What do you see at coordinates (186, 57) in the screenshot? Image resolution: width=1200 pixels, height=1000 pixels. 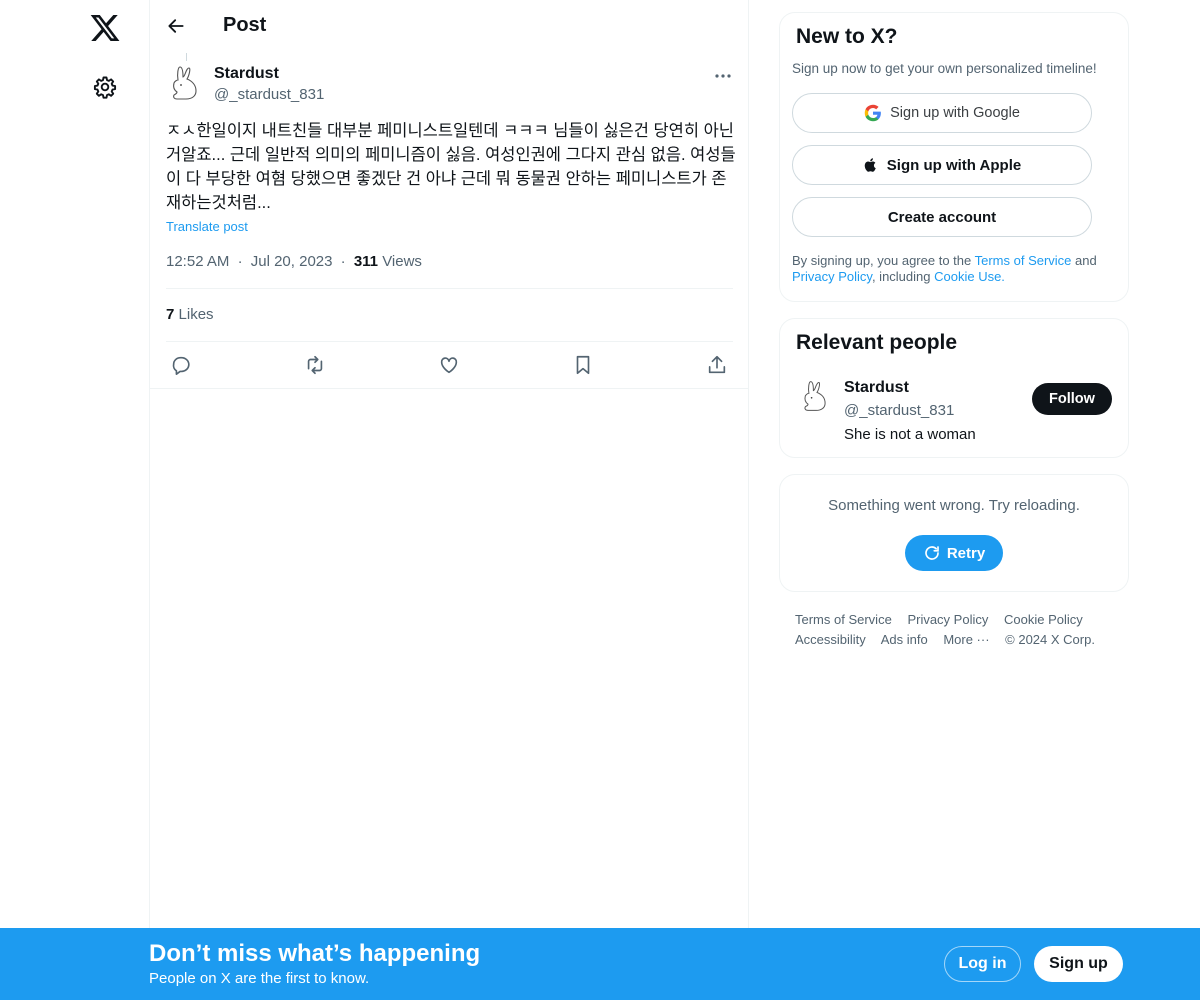 I see `thread-line` at bounding box center [186, 57].